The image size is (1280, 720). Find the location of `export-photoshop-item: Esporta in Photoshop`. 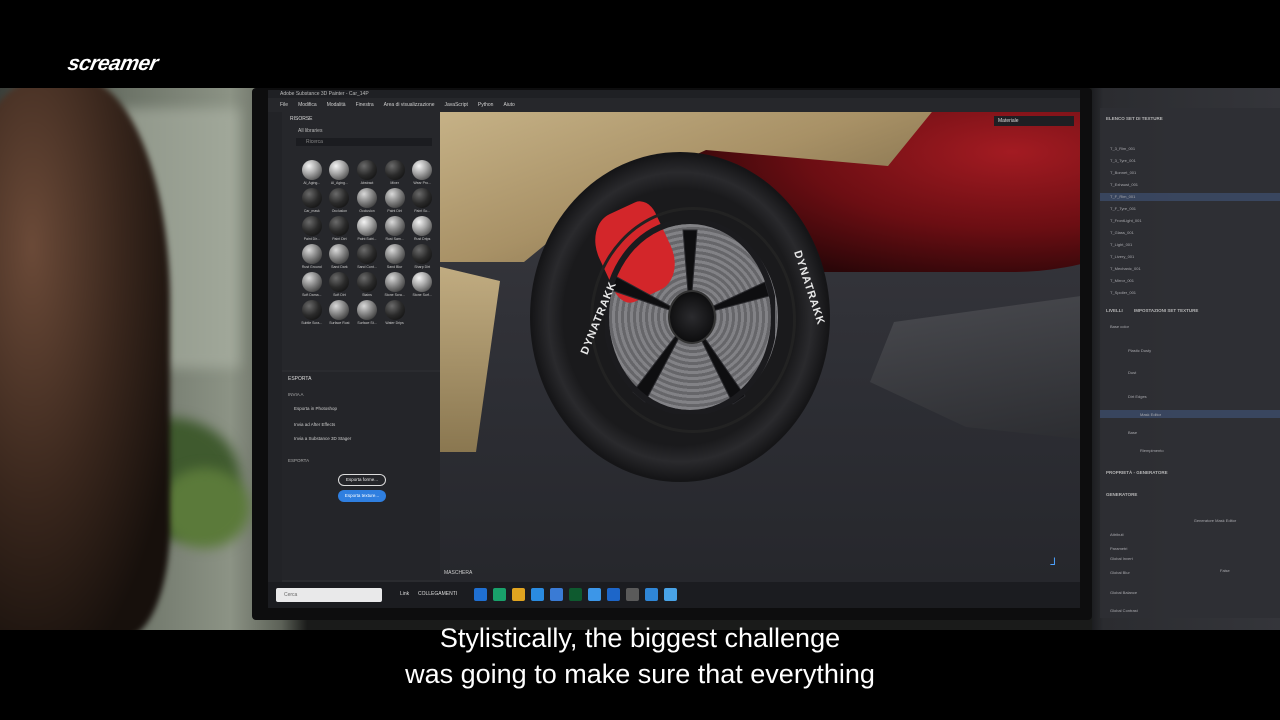

export-photoshop-item: Esporta in Photoshop is located at coordinates (315, 408).